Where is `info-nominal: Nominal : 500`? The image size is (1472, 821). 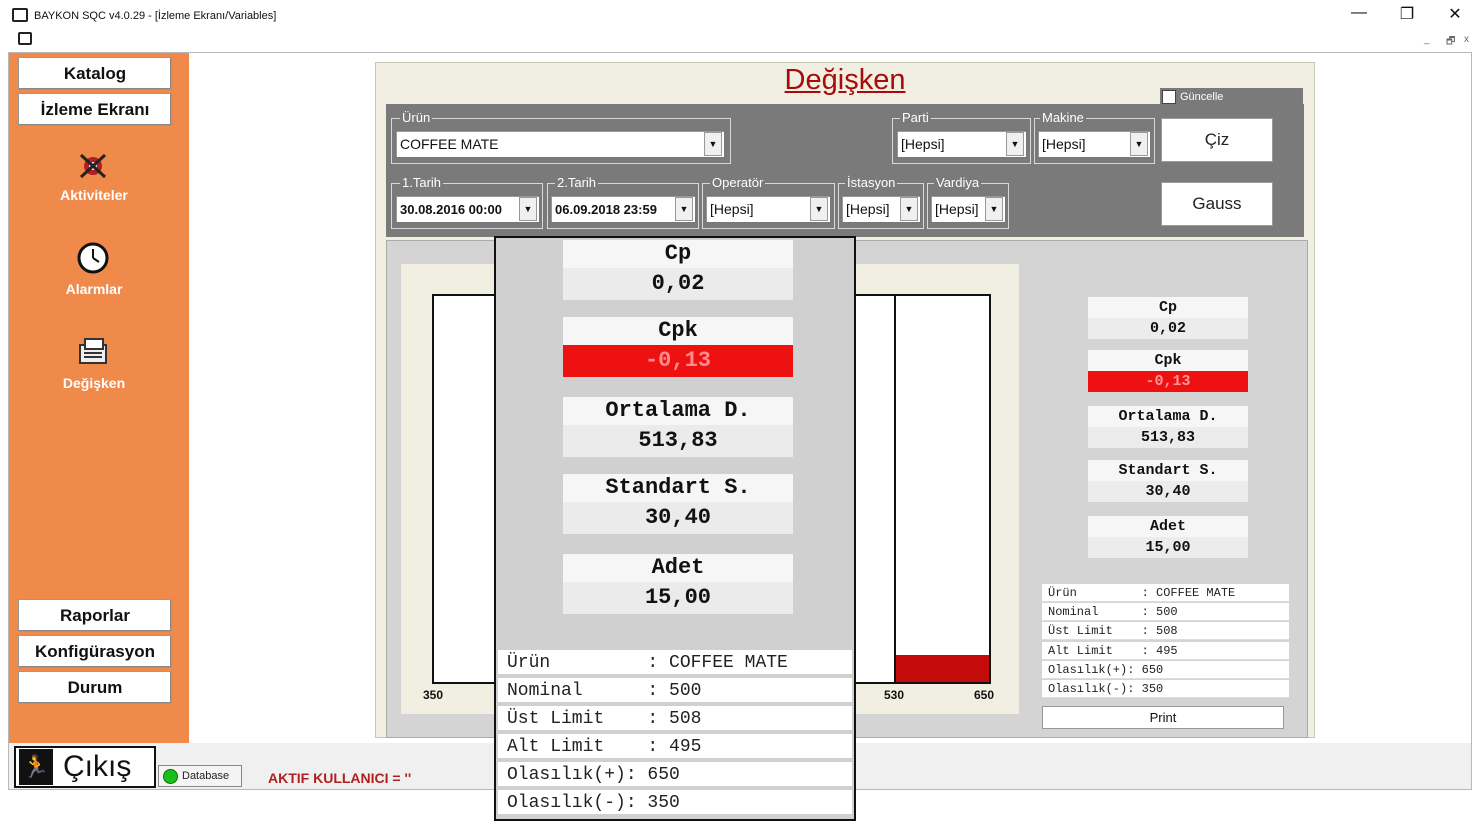 info-nominal: Nominal : 500 is located at coordinates (1165, 612).